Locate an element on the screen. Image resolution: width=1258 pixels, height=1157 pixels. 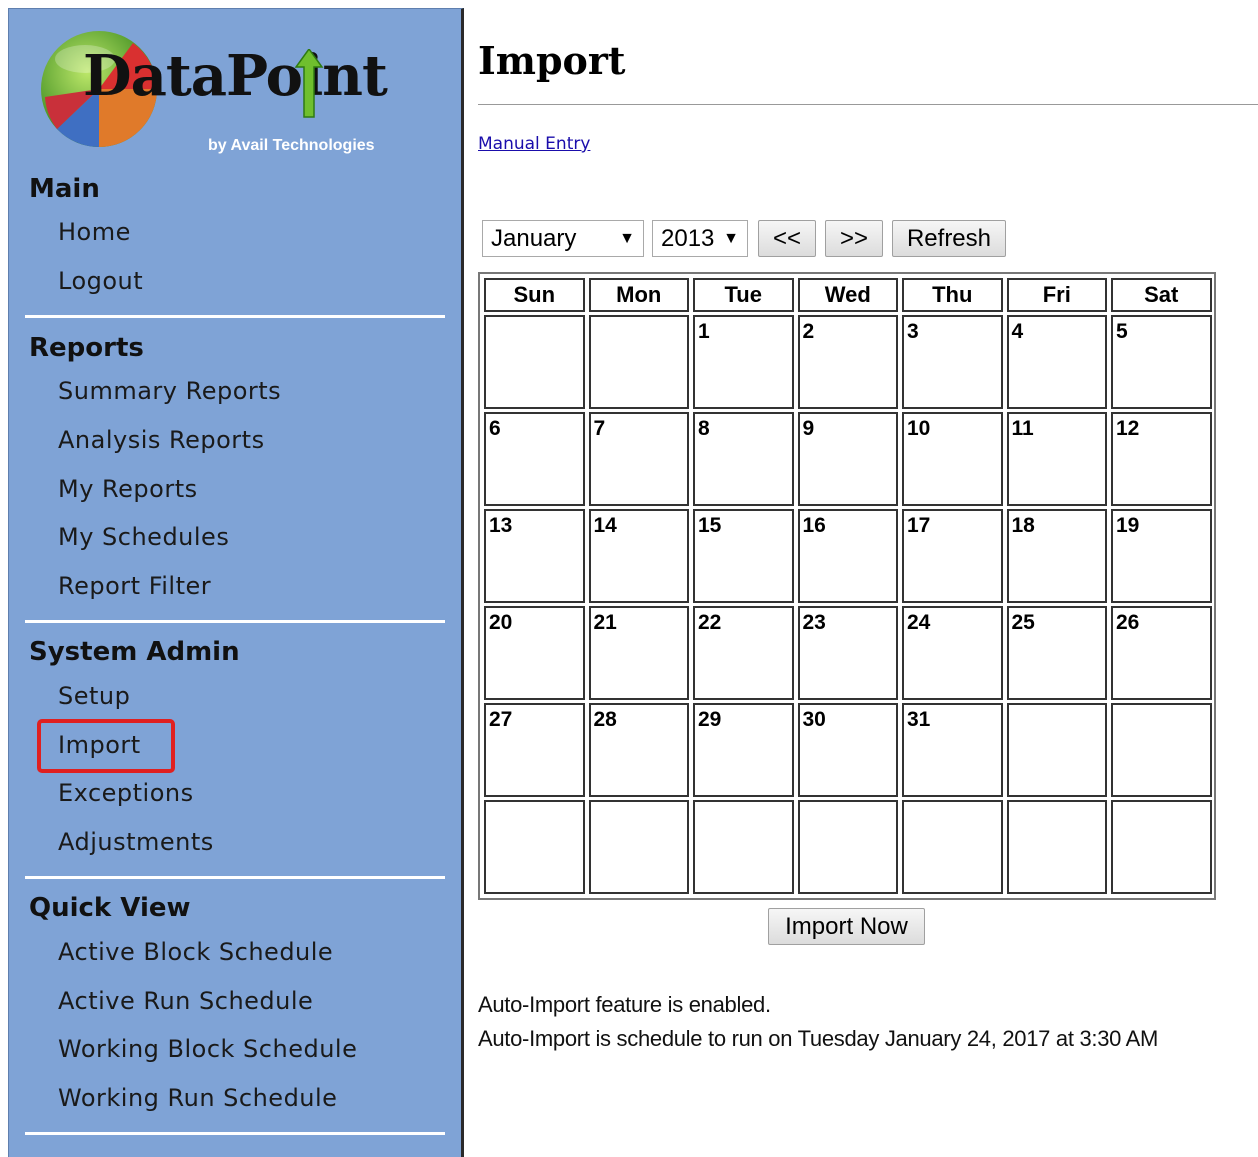
import-now-button: Import Now is located at coordinates (846, 926).